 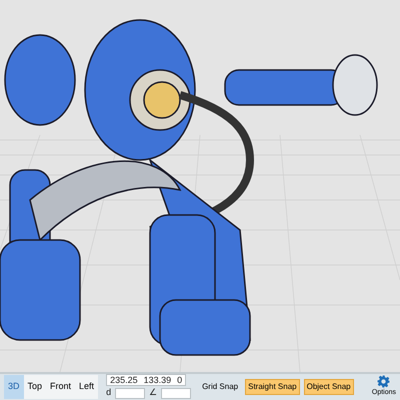 What do you see at coordinates (109, 393) in the screenshot?
I see `distance-label: d` at bounding box center [109, 393].